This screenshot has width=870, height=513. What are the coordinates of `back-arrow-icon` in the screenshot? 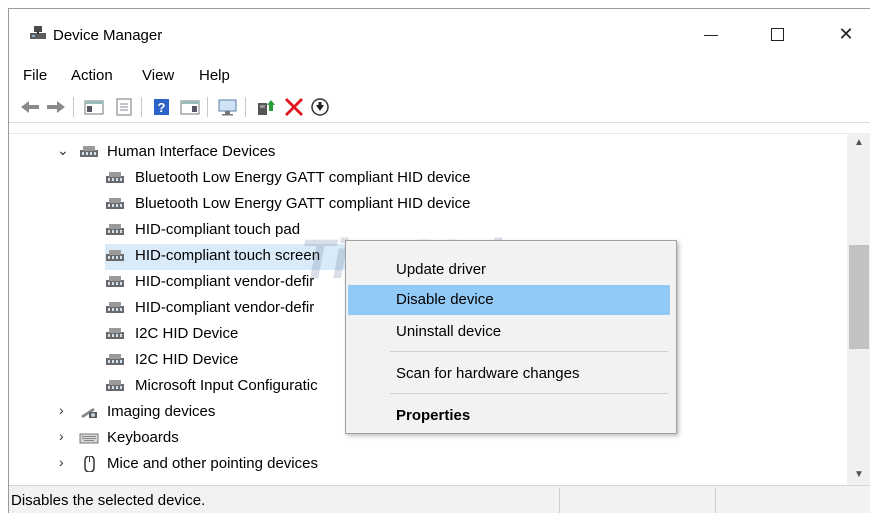 It's located at (30, 107).